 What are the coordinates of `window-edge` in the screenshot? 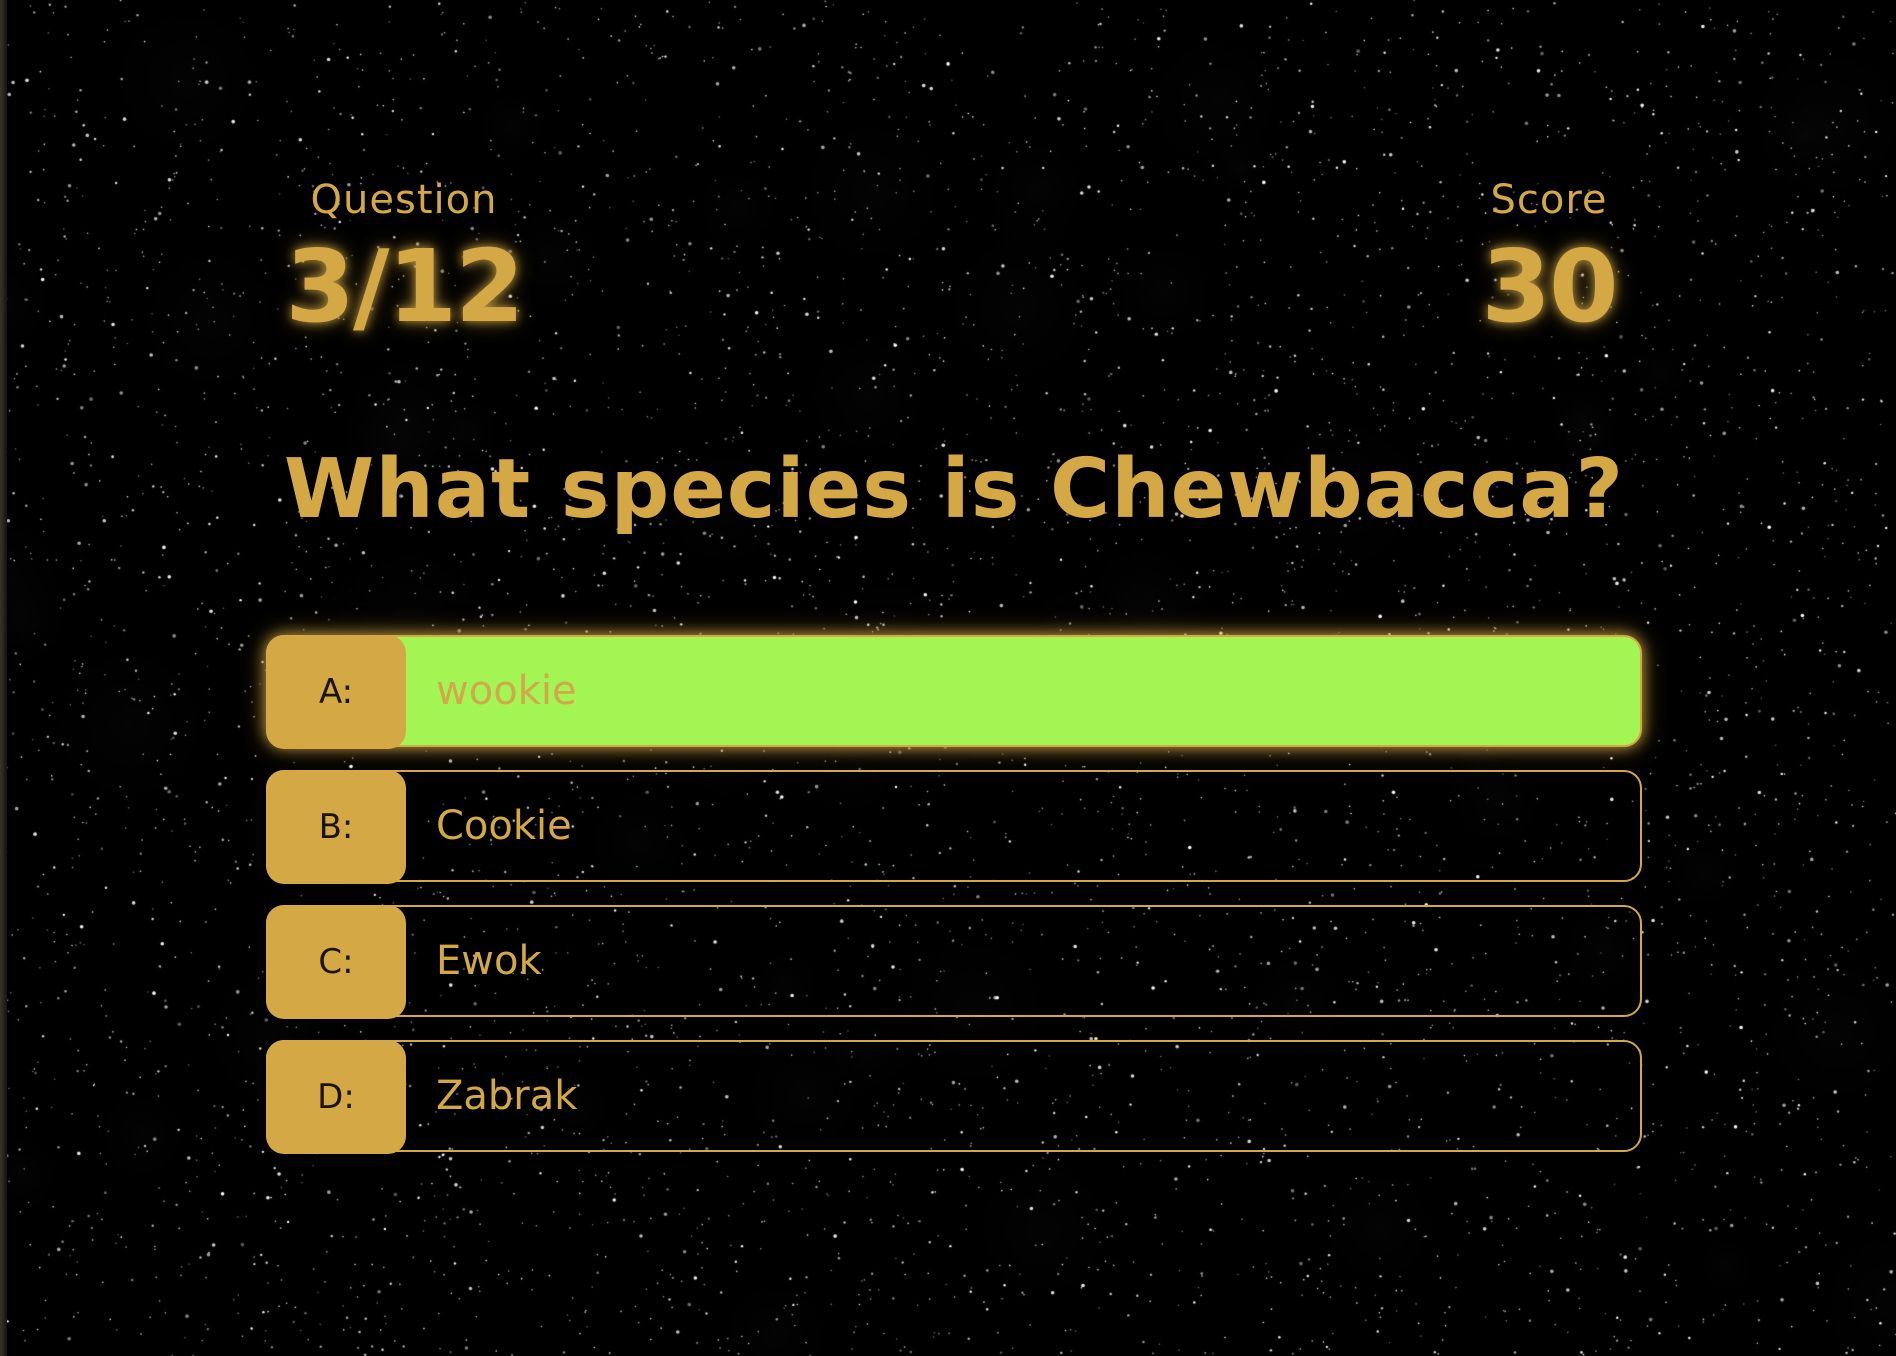 It's located at (3, 678).